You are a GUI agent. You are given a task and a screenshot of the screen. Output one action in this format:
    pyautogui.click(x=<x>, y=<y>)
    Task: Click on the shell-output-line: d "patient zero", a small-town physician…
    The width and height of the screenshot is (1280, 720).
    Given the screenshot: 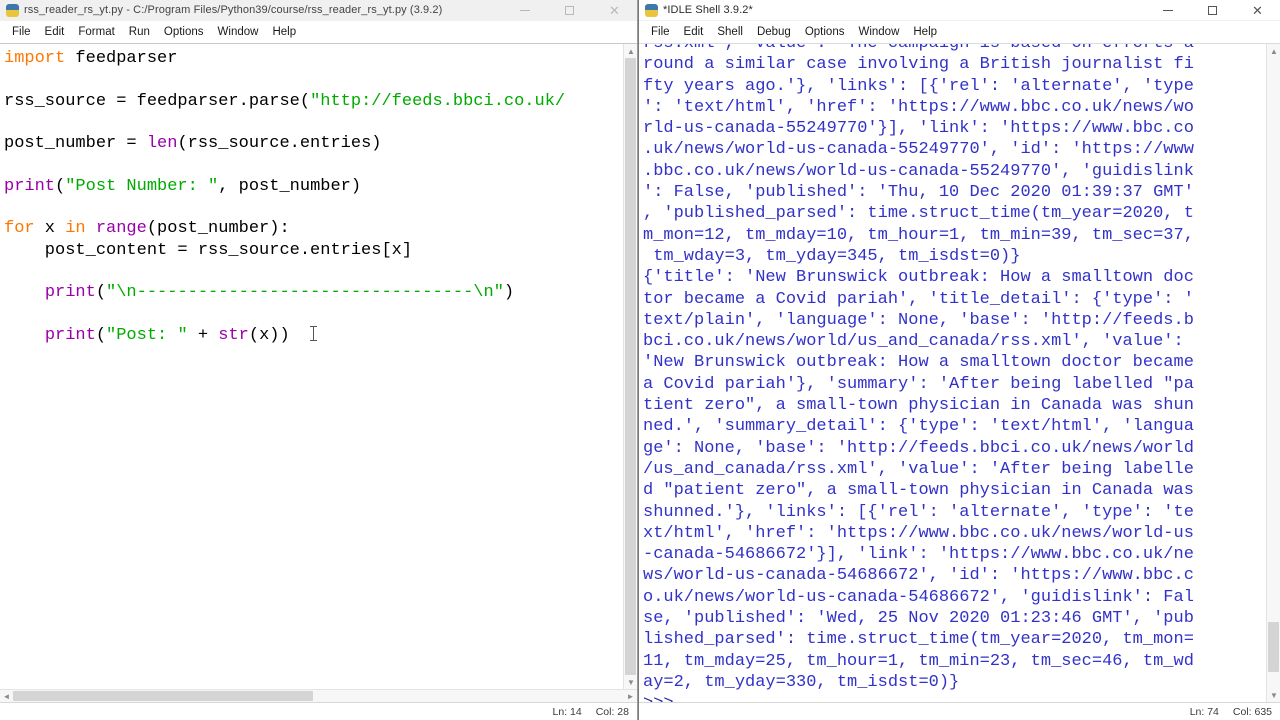 What is the action you would take?
    pyautogui.click(x=918, y=491)
    